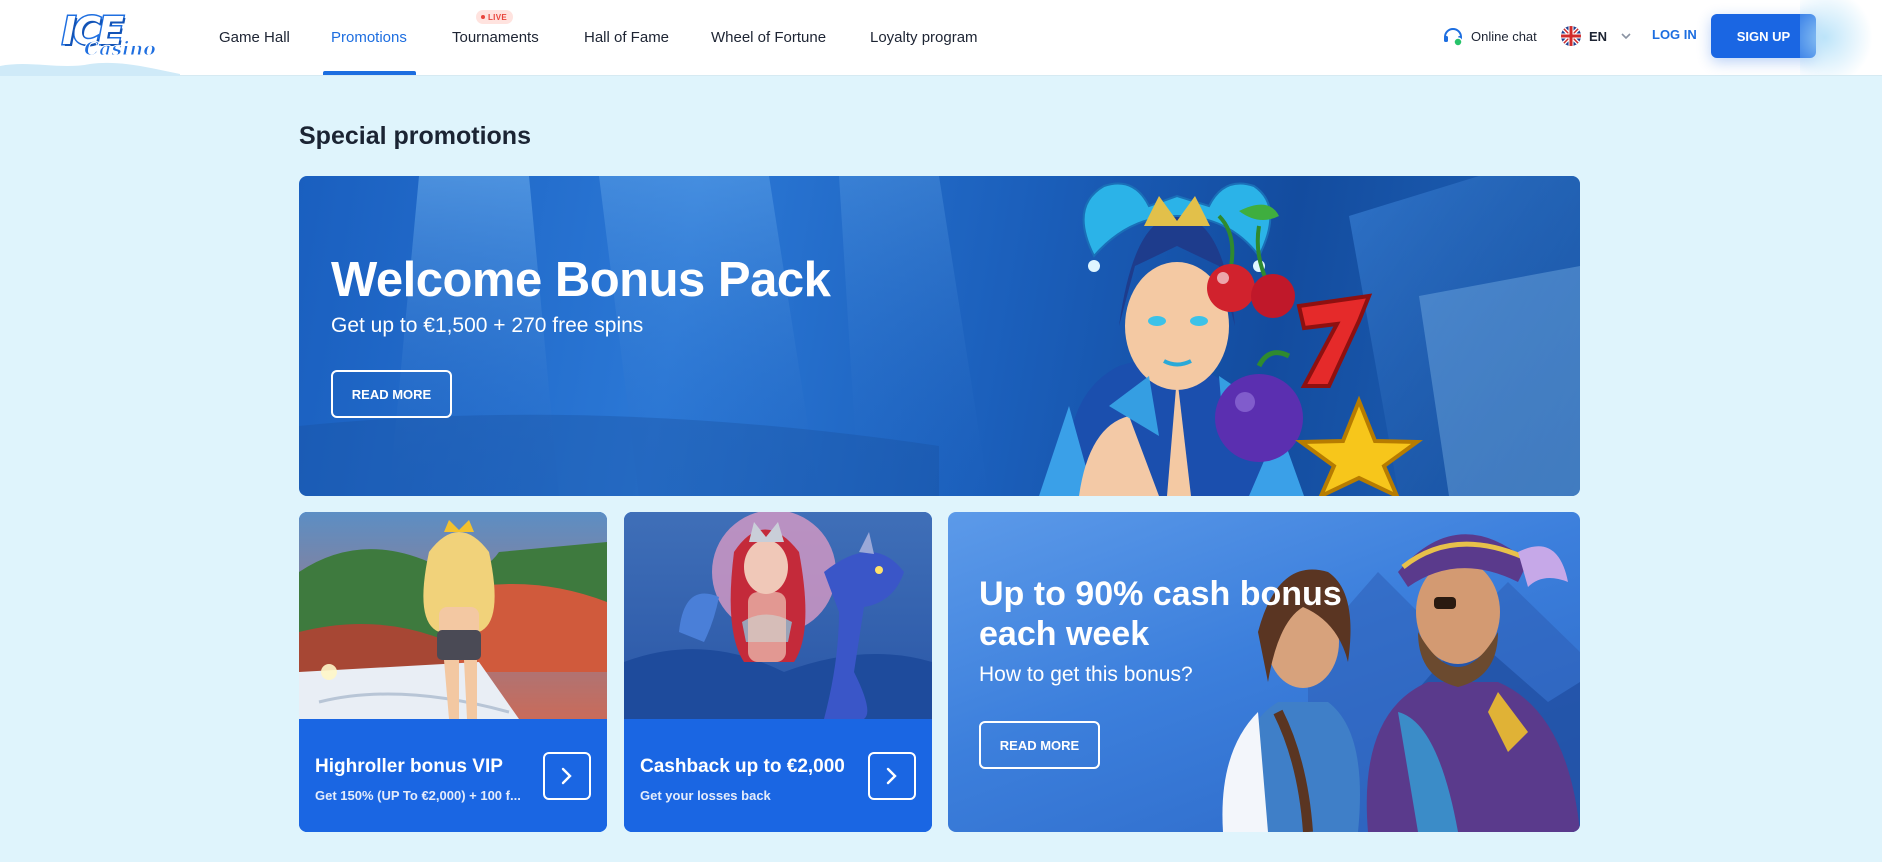 The image size is (1882, 862). What do you see at coordinates (626, 37) in the screenshot?
I see `nav-item-hall-of-fame: Hall of Fame` at bounding box center [626, 37].